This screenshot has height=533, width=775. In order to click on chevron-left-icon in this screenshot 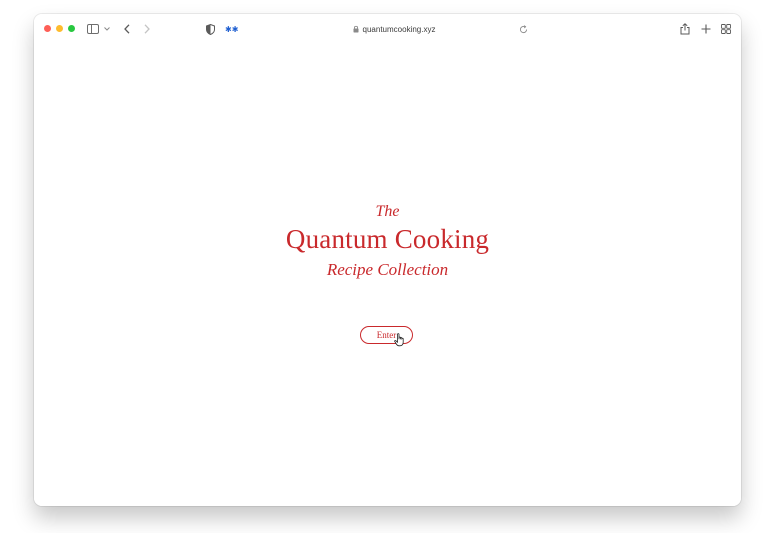, I will do `click(127, 29)`.